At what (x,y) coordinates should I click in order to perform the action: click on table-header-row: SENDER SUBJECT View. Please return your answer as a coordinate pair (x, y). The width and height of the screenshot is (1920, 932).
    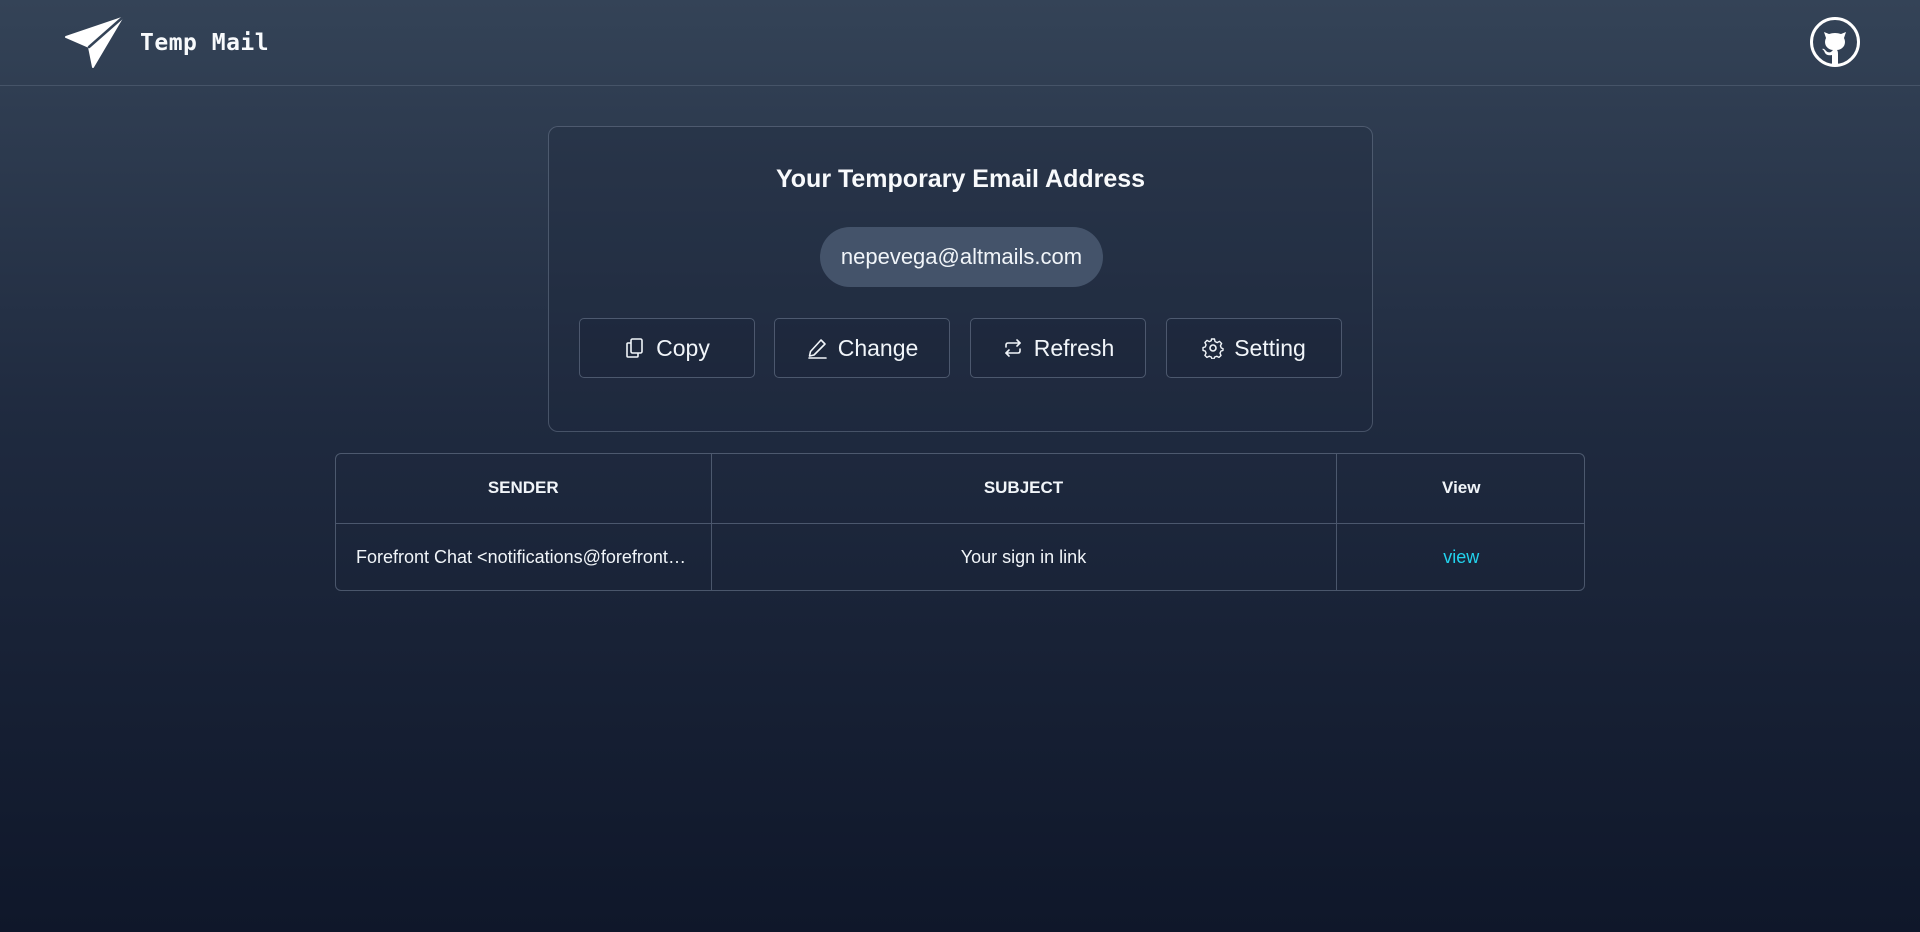
    Looking at the image, I should click on (960, 488).